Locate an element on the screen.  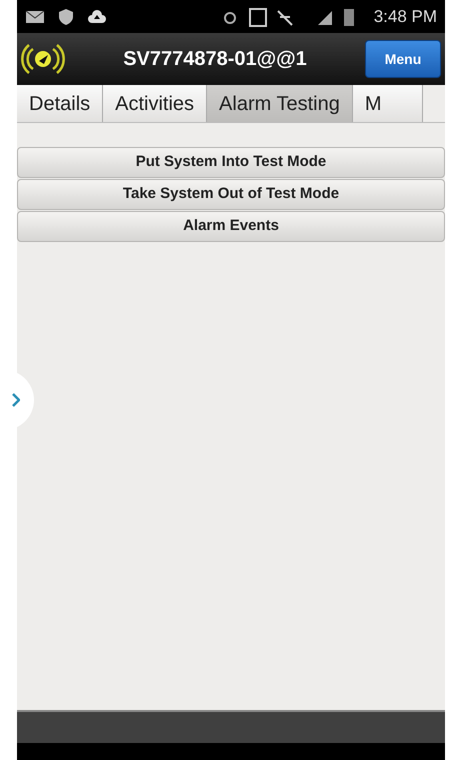
tab: Alarm Testing is located at coordinates (280, 103).